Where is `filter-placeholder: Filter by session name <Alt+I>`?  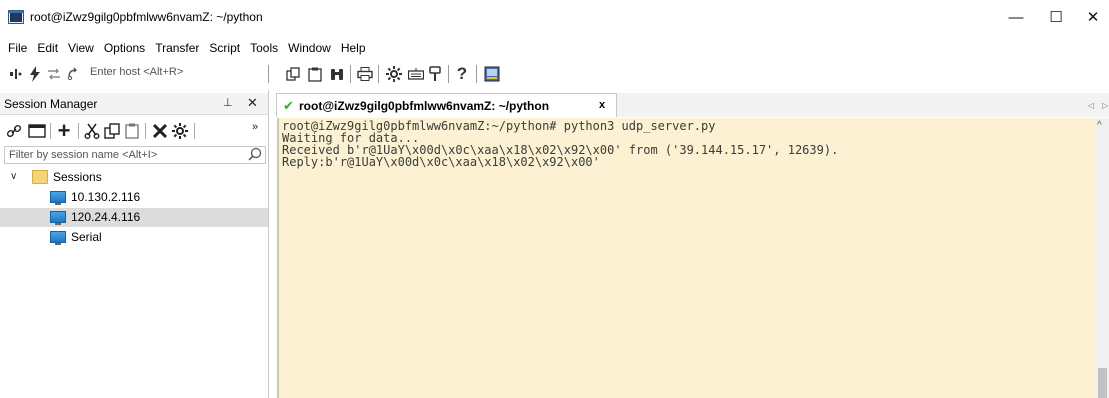 filter-placeholder: Filter by session name <Alt+I> is located at coordinates (83, 155).